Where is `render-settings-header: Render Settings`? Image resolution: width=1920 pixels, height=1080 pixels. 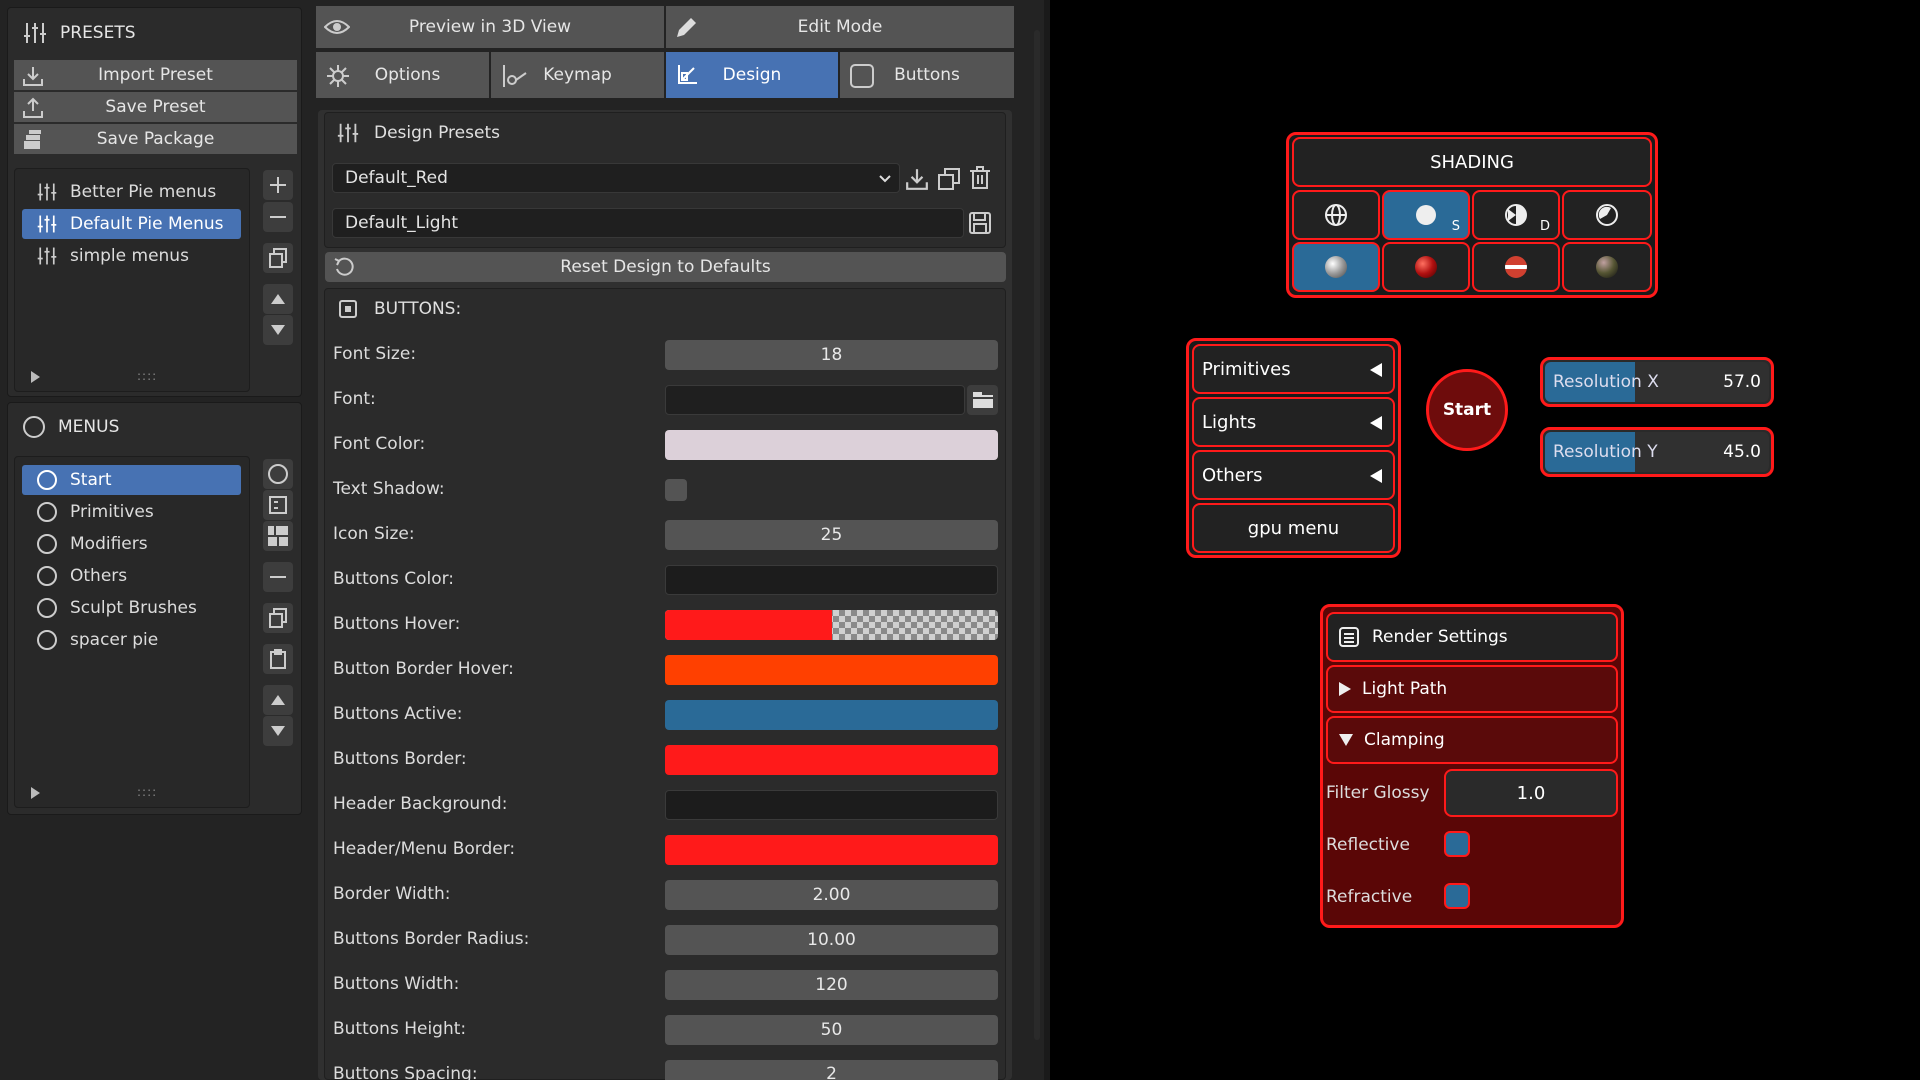 render-settings-header: Render Settings is located at coordinates (1472, 637).